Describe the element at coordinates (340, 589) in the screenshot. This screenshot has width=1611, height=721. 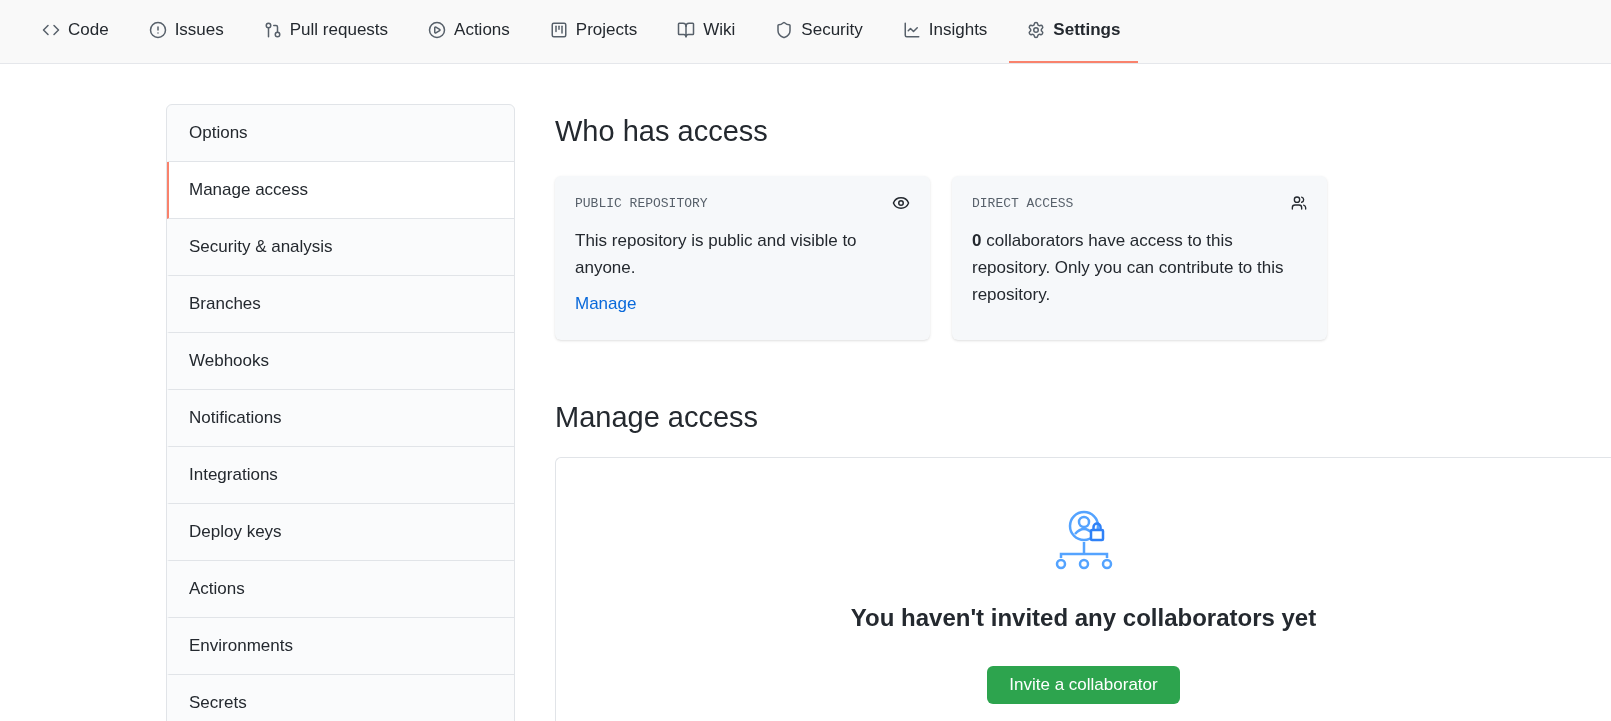
I see `sidebar-item: Actions` at that location.